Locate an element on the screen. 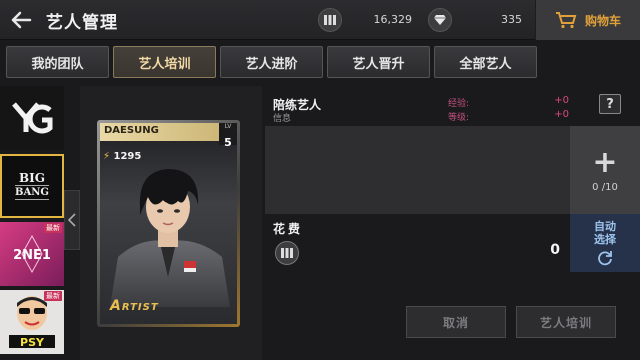  2ne1-logo-icon: 2NE1 is located at coordinates (32, 254).